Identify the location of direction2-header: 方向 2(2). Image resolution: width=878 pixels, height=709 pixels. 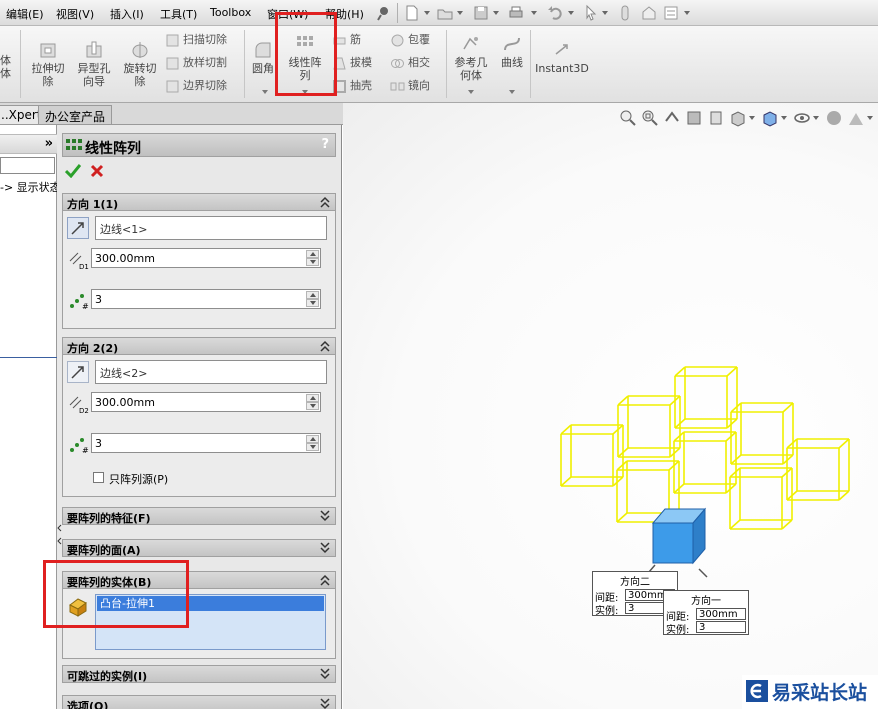
(199, 346).